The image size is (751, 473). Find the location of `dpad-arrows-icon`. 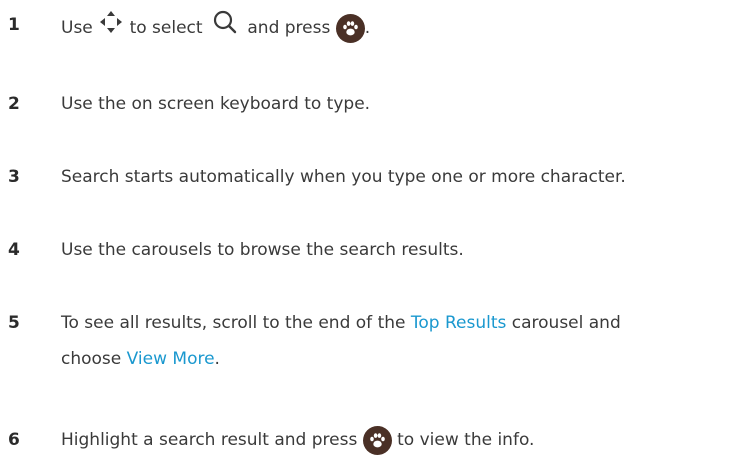

dpad-arrows-icon is located at coordinates (111, 28).